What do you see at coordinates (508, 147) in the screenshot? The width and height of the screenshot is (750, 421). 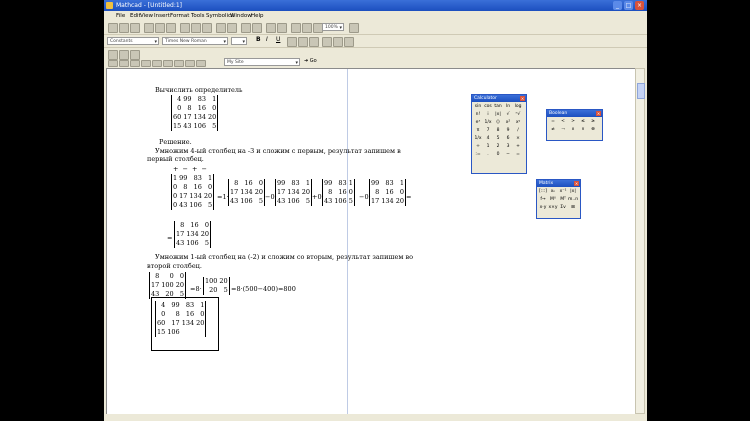 I see `calculator-palette-key: 3` at bounding box center [508, 147].